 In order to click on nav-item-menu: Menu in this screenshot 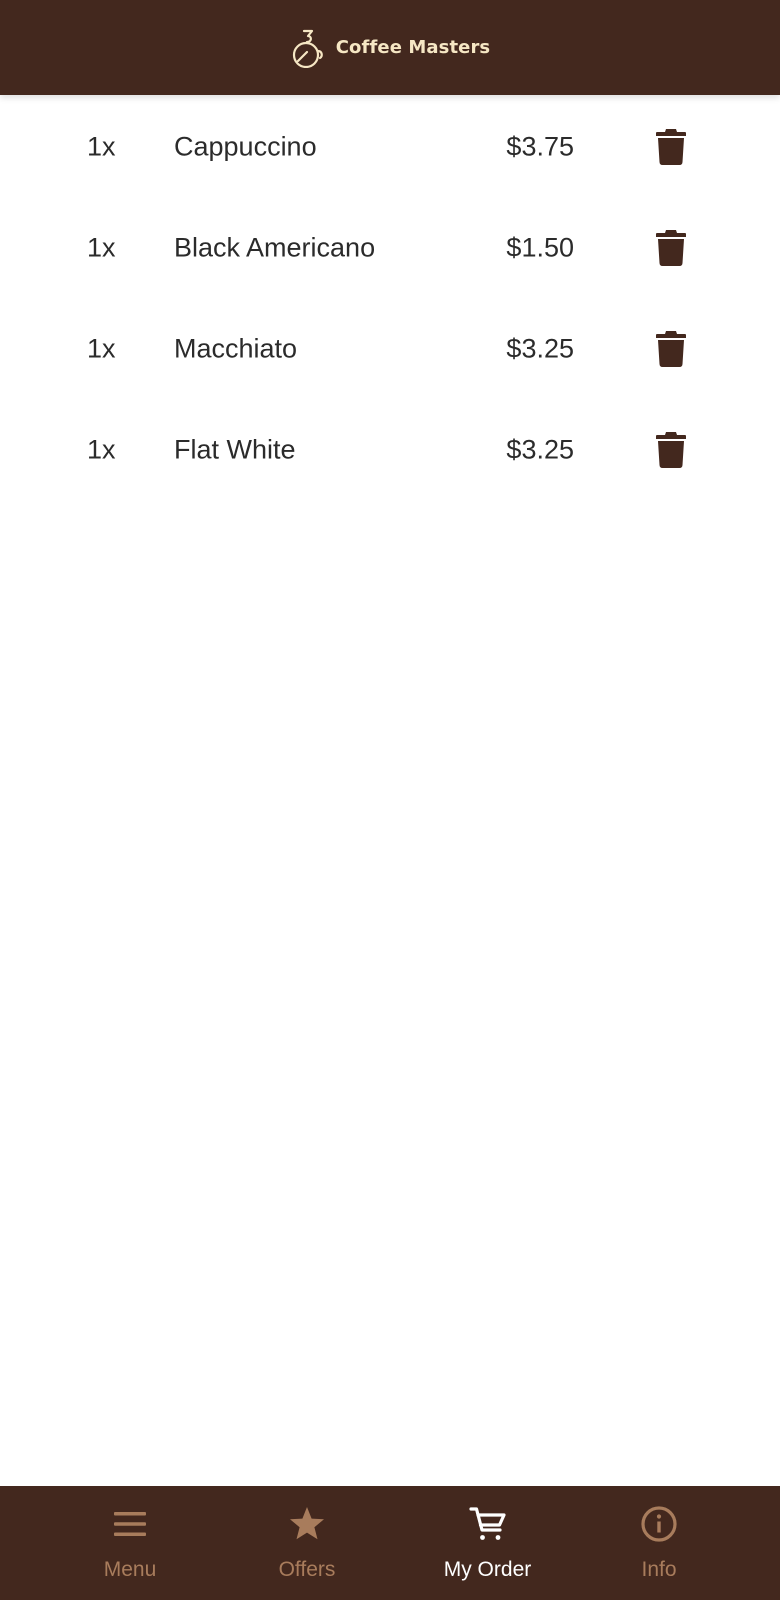, I will do `click(130, 1543)`.